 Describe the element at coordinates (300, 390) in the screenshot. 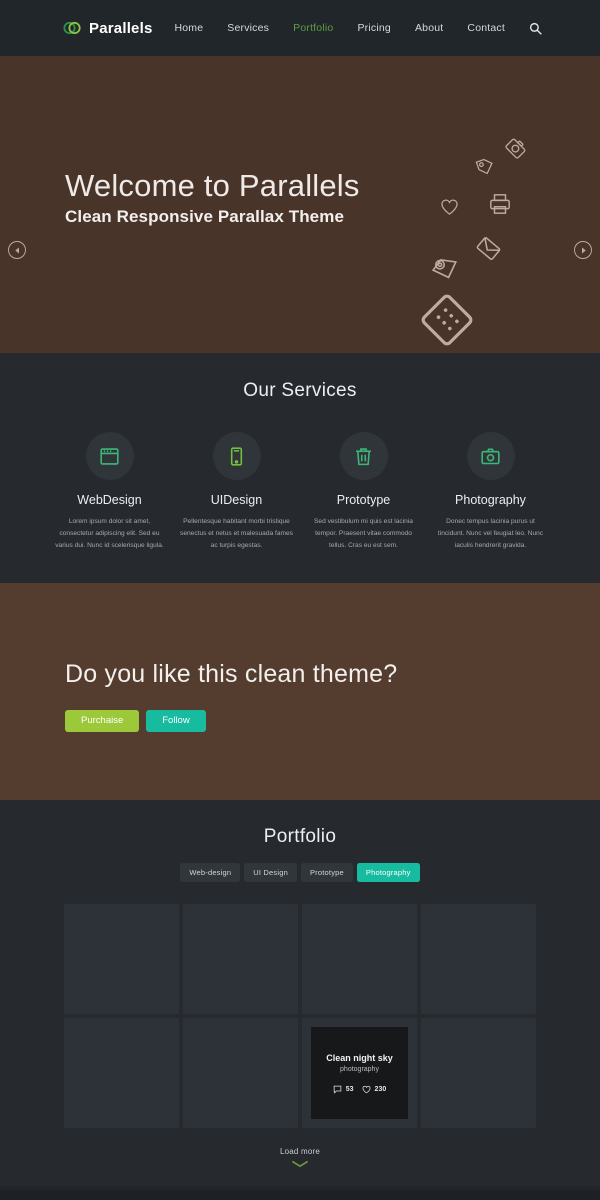

I see `services-title: Our Services` at that location.